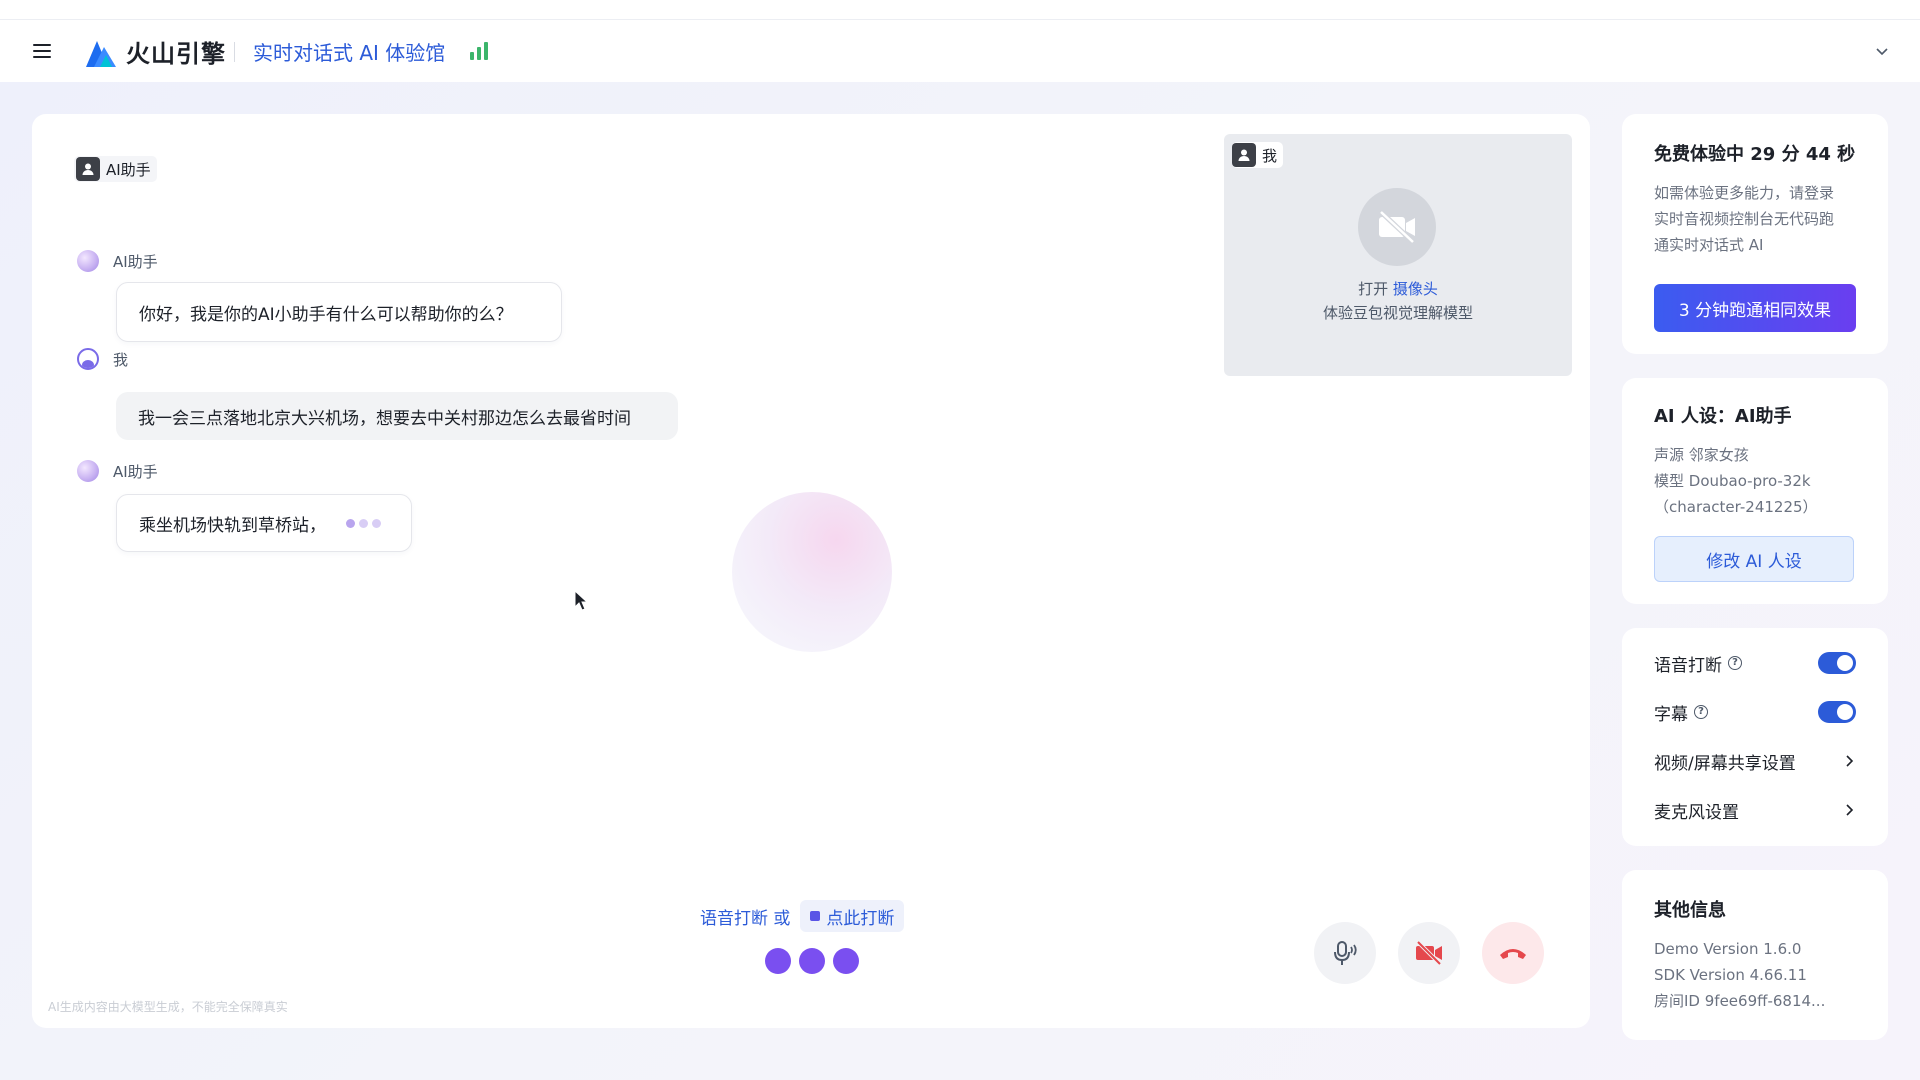  Describe the element at coordinates (1755, 712) in the screenshot. I see `subtitles-setting: 字幕 ?` at that location.